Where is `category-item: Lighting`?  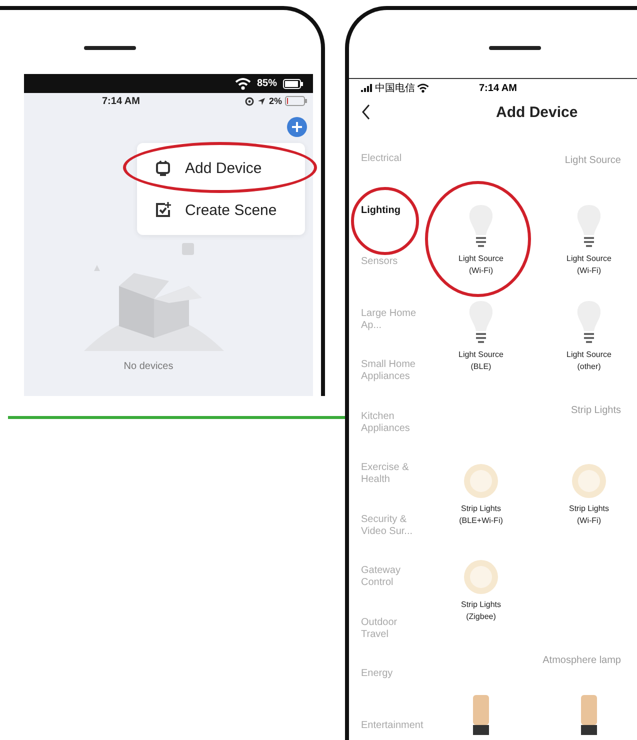 category-item: Lighting is located at coordinates (391, 208).